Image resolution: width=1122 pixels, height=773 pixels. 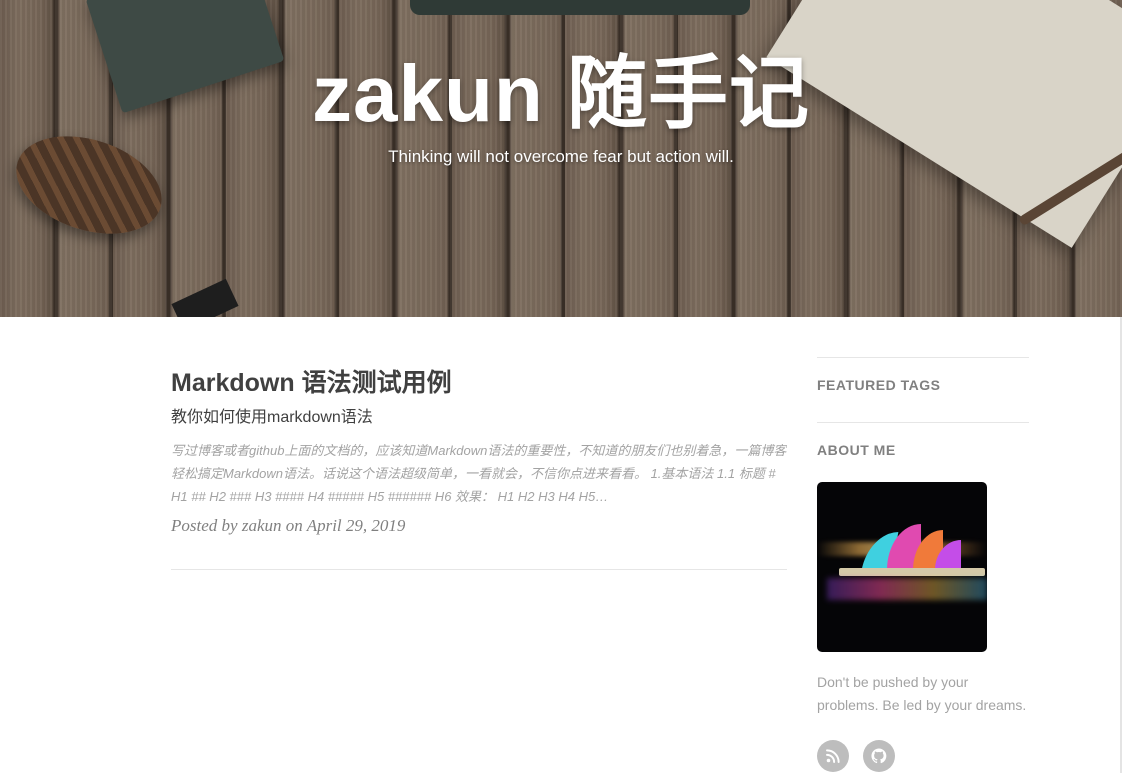 I want to click on avatar-water-reflection, so click(x=907, y=589).